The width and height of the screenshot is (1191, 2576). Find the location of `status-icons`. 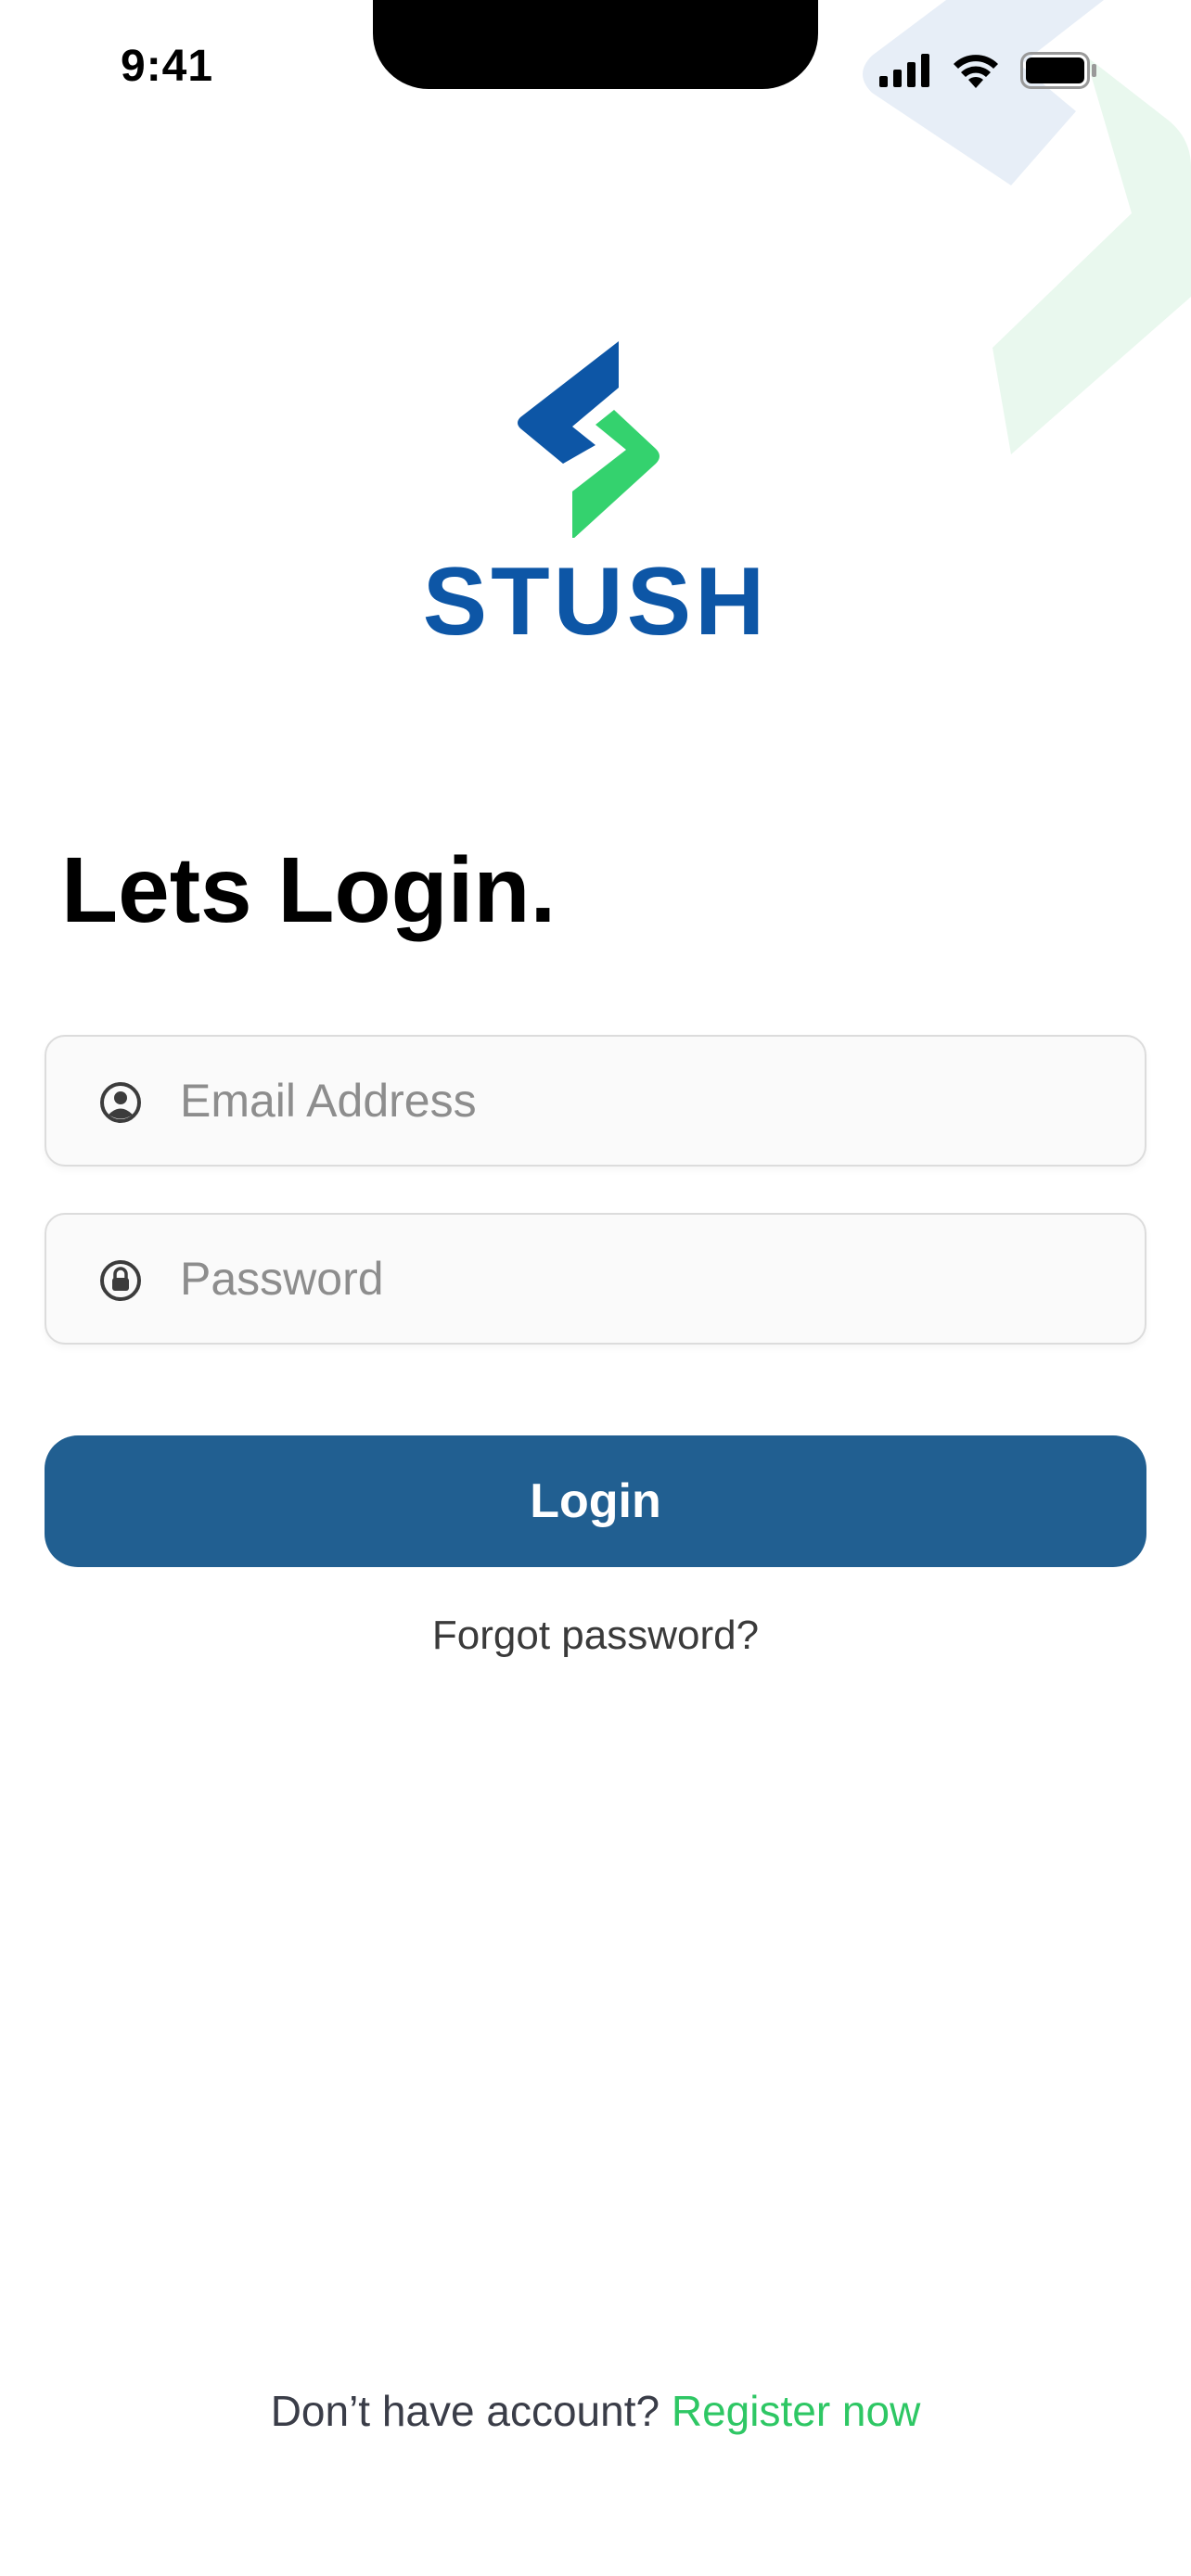

status-icons is located at coordinates (988, 71).